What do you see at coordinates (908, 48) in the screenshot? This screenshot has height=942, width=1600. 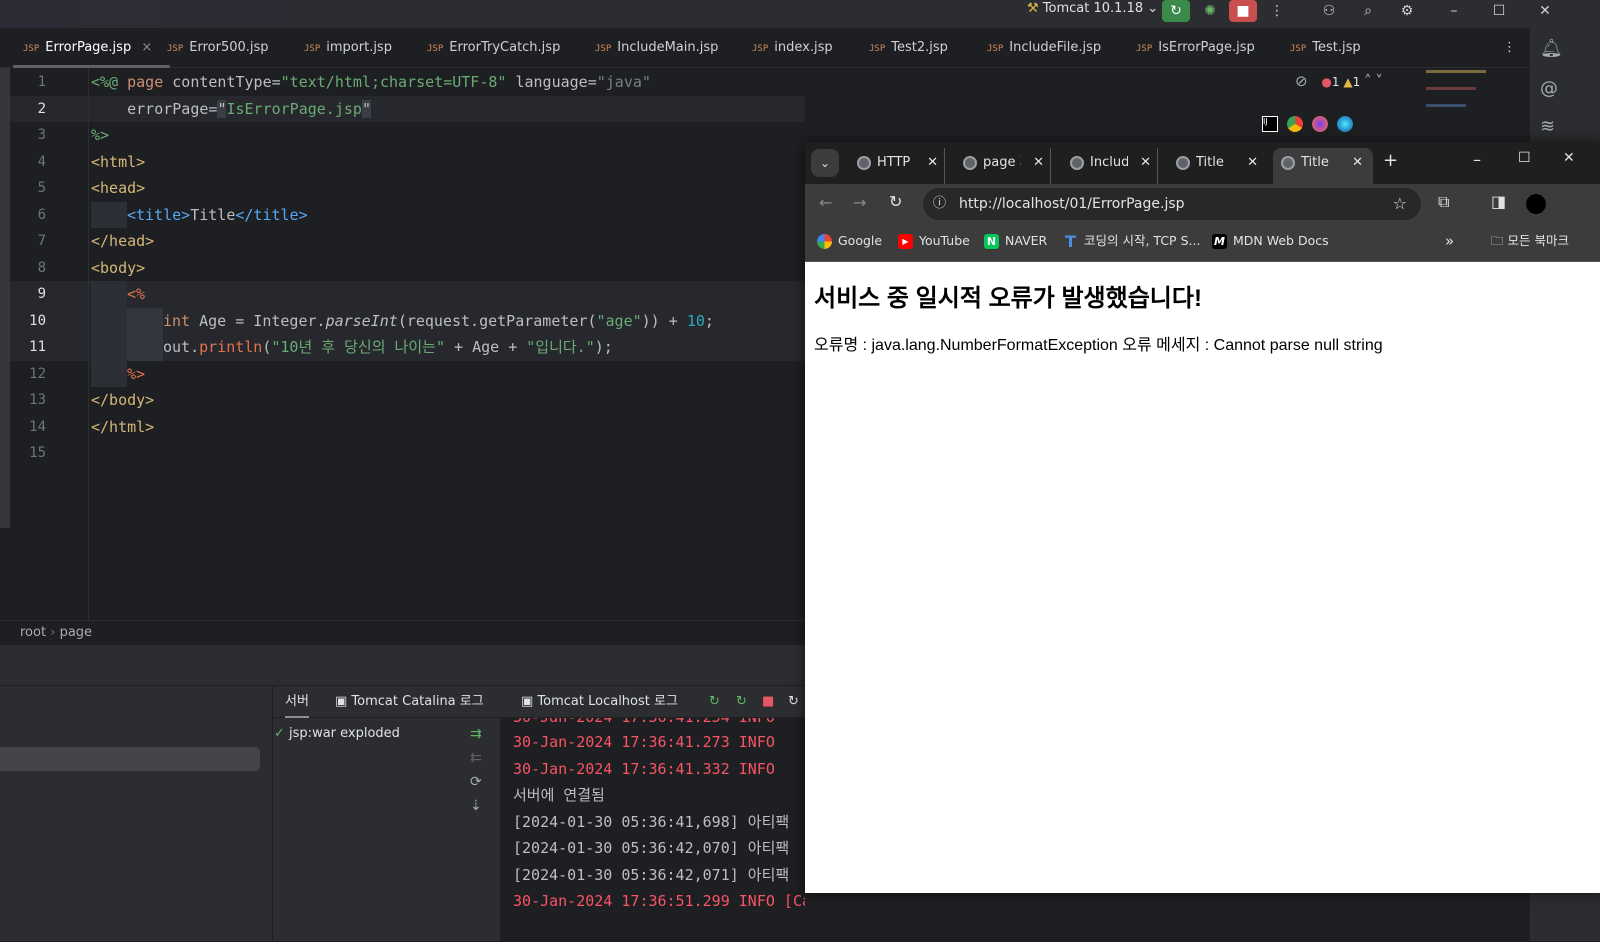 I see `editor-tab: JSP Test2.jsp` at bounding box center [908, 48].